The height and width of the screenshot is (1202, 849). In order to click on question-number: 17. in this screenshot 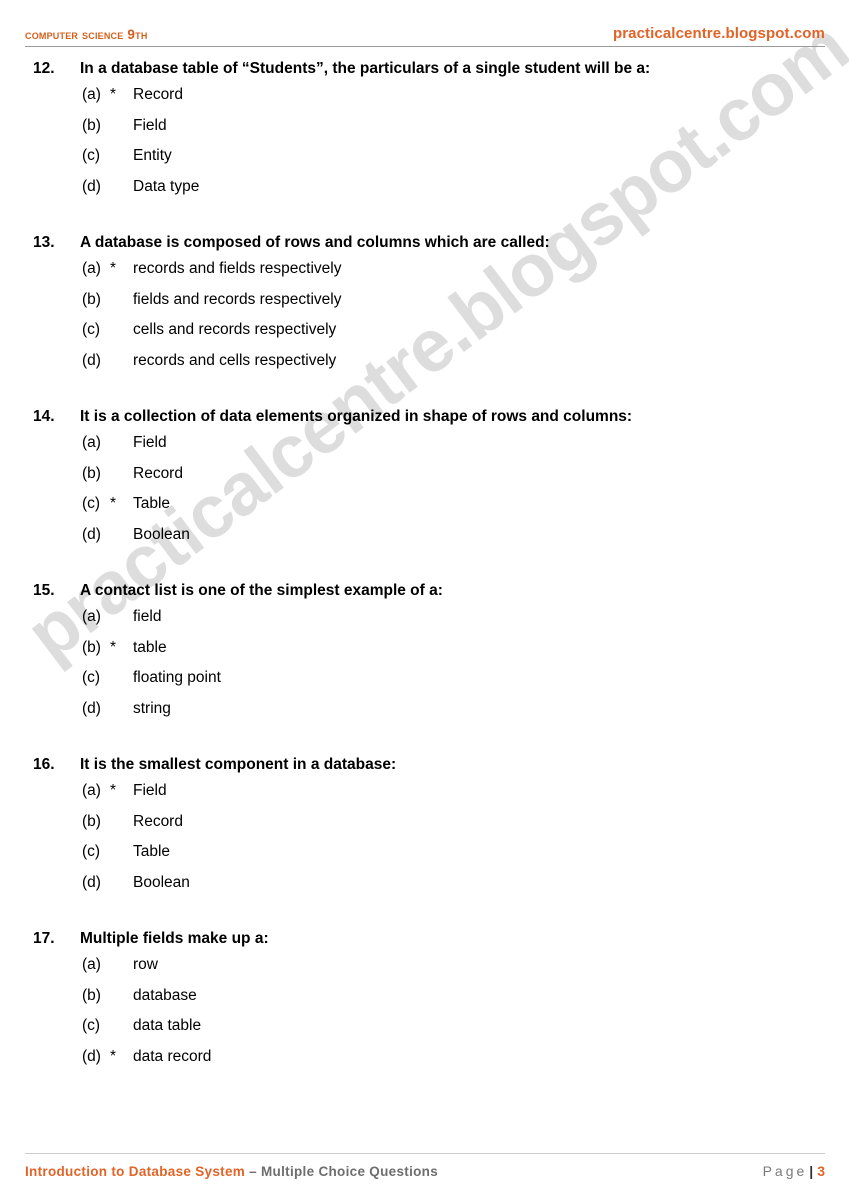, I will do `click(44, 938)`.